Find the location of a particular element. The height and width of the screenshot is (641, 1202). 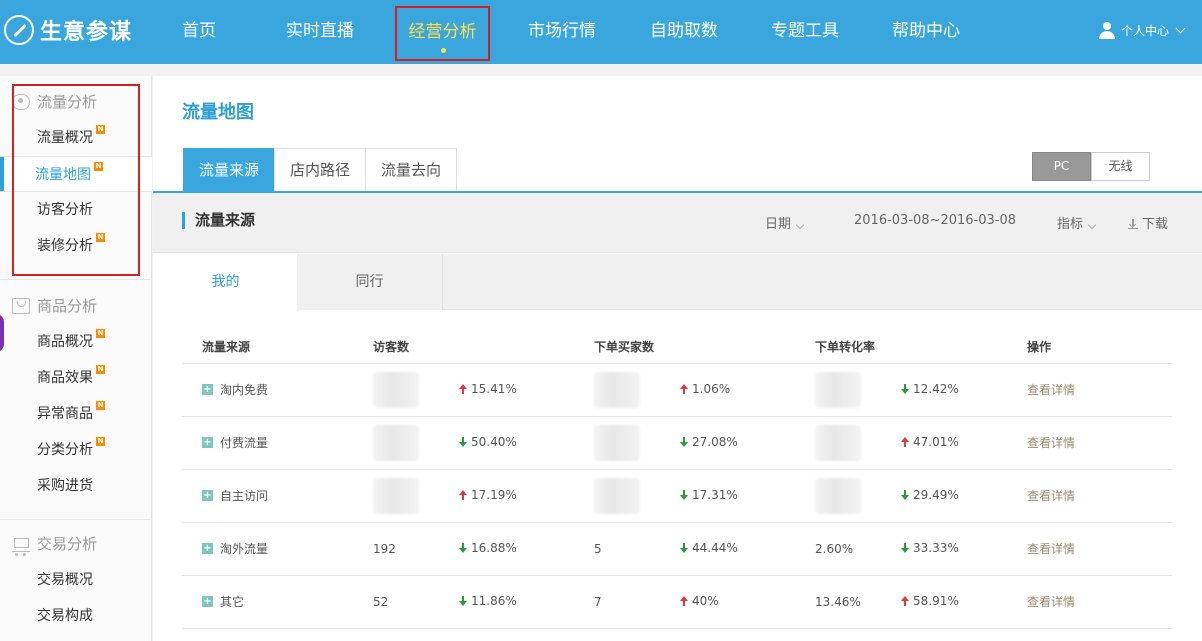

sidebar-item-traffic-map: 流量地图N is located at coordinates (76, 174).